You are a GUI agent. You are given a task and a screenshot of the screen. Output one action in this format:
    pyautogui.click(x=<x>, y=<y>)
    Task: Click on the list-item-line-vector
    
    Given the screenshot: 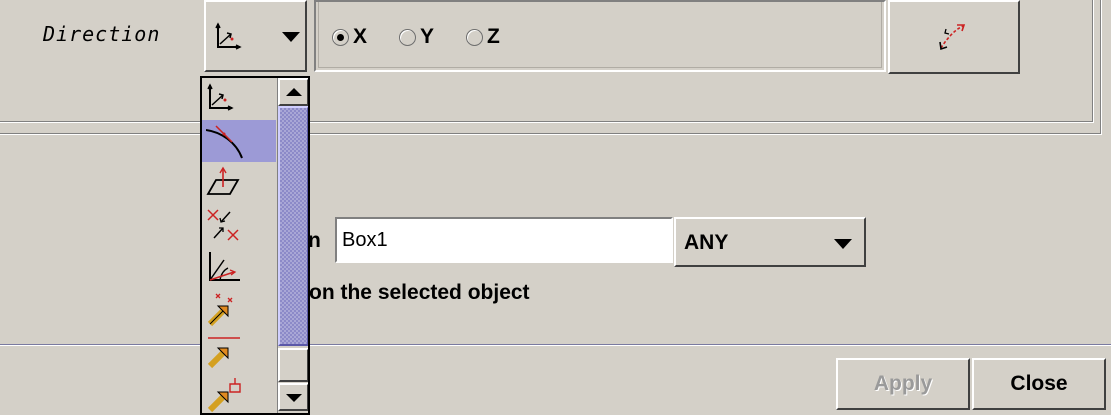 What is the action you would take?
    pyautogui.click(x=239, y=351)
    